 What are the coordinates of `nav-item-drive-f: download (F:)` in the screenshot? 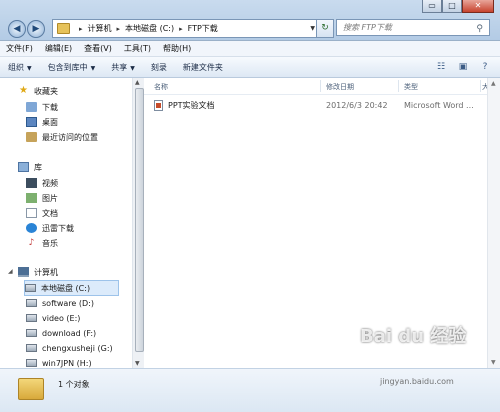 It's located at (61, 333).